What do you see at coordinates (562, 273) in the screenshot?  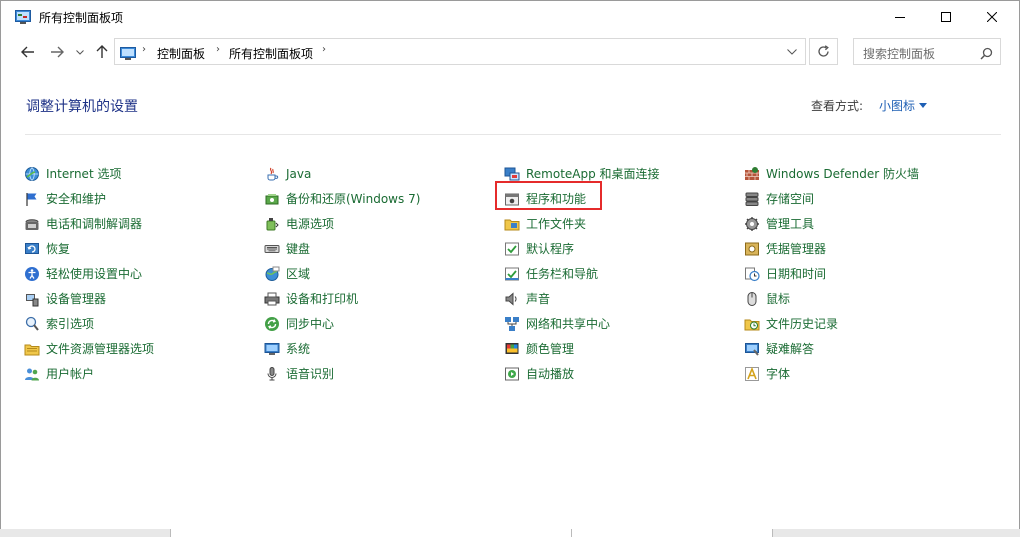 I see `control-panel-item-label: 任务栏和导航` at bounding box center [562, 273].